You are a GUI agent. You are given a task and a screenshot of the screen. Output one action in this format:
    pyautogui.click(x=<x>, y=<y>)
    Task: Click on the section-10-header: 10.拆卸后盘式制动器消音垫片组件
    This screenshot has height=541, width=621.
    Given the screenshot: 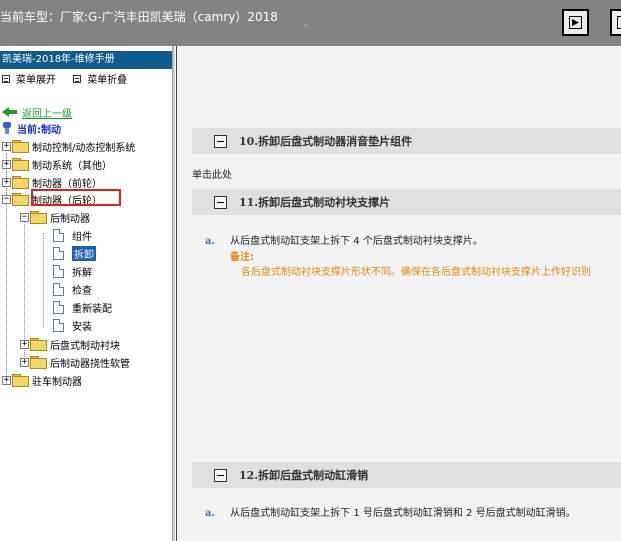 What is the action you would take?
    pyautogui.click(x=406, y=141)
    